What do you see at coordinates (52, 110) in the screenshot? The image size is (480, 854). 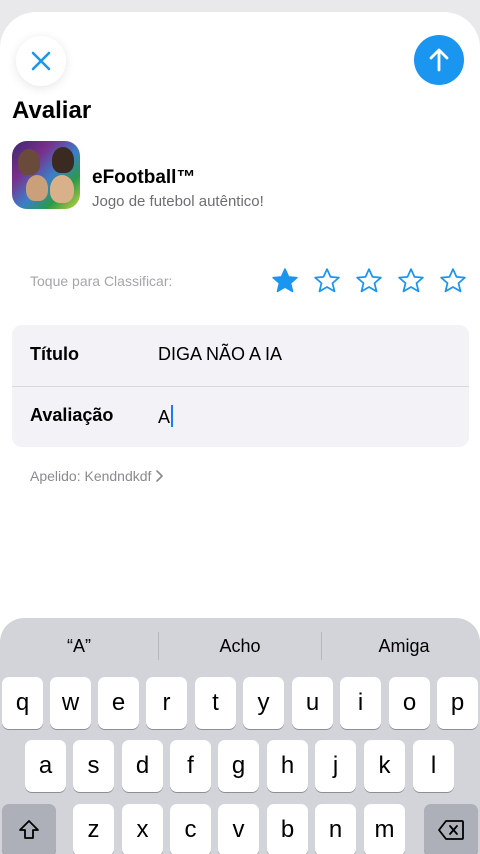 I see `page-title: Avaliar` at bounding box center [52, 110].